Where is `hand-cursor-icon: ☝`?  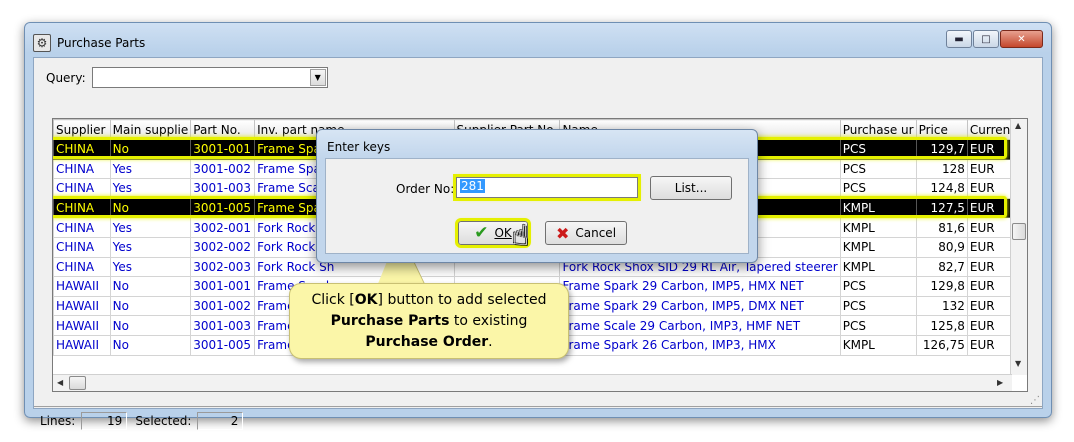 hand-cursor-icon: ☝ is located at coordinates (521, 235).